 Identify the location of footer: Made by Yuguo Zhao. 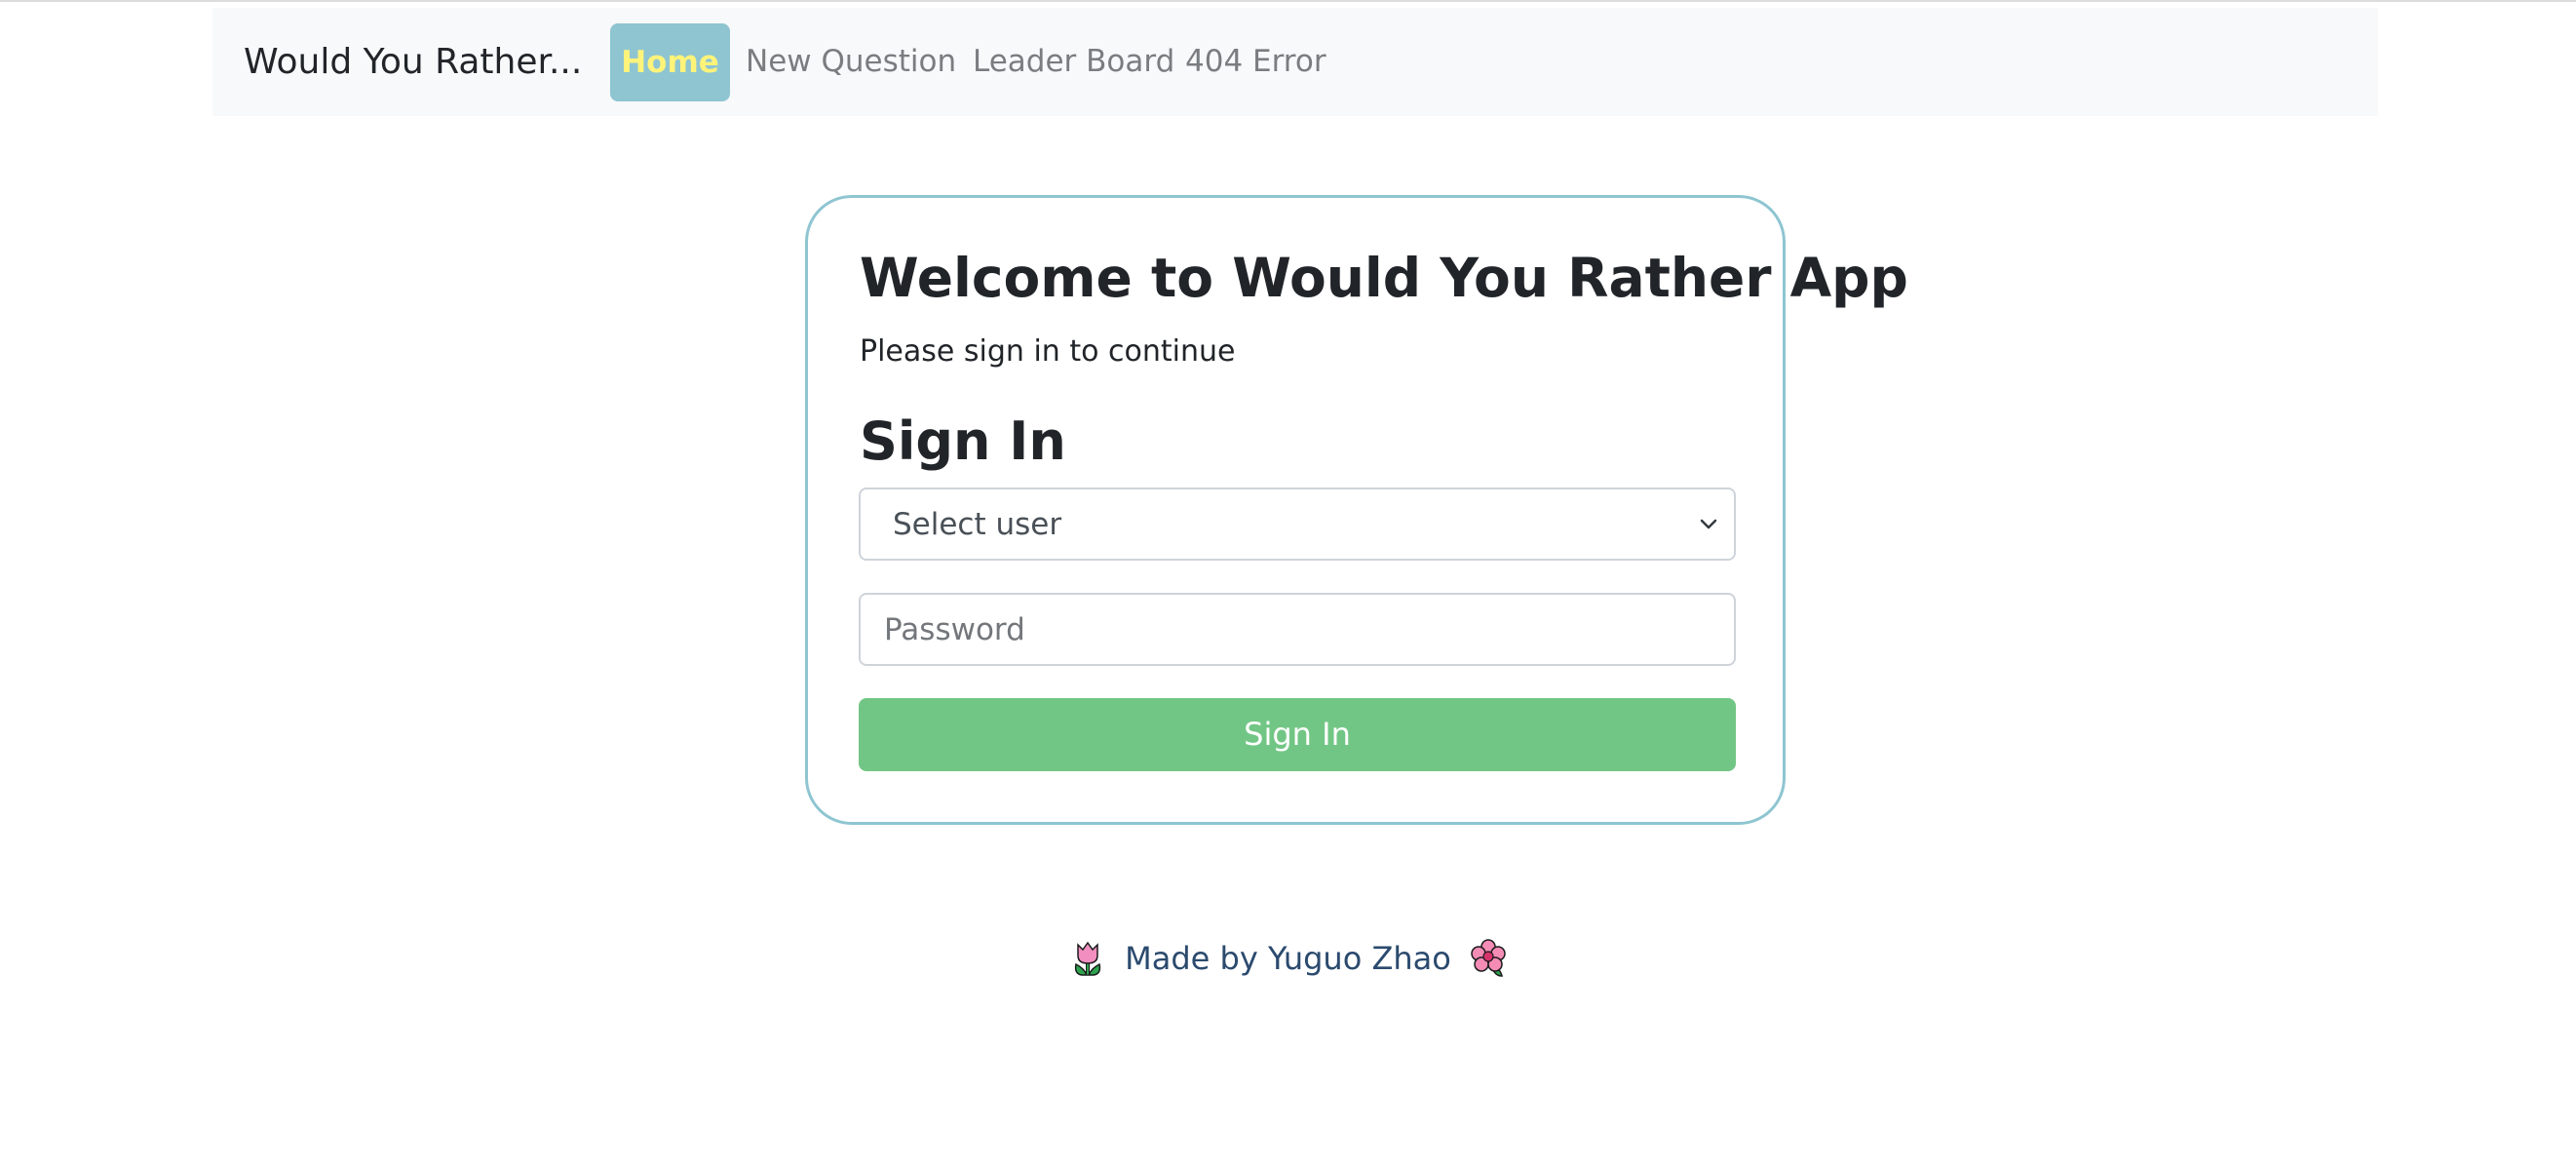
(1288, 958).